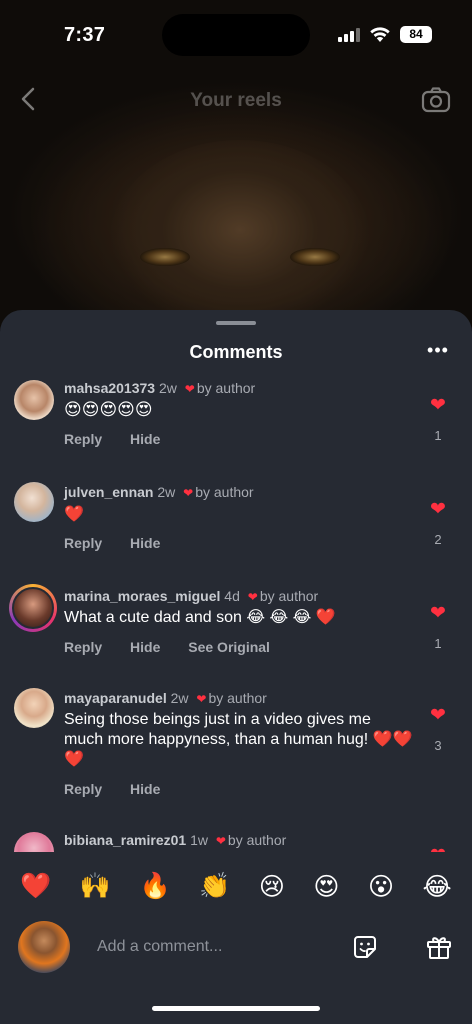  I want to click on page-title: Your reels, so click(236, 100).